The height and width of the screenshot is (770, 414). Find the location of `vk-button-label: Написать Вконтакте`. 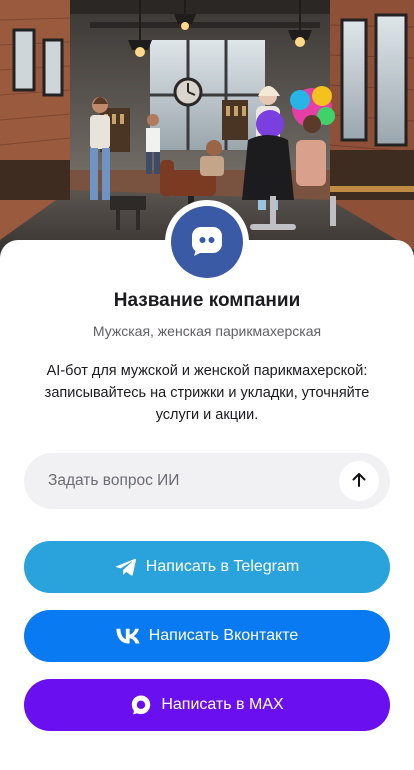

vk-button-label: Написать Вконтакте is located at coordinates (223, 635).